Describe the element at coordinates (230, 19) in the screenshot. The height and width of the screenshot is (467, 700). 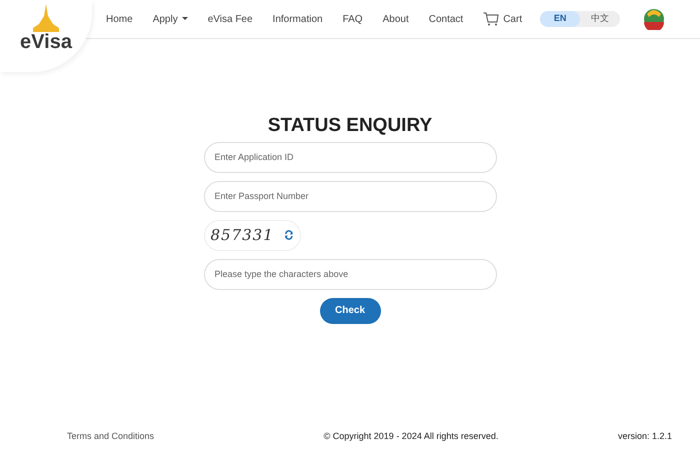
I see `nav-link: eVisa Fee` at that location.